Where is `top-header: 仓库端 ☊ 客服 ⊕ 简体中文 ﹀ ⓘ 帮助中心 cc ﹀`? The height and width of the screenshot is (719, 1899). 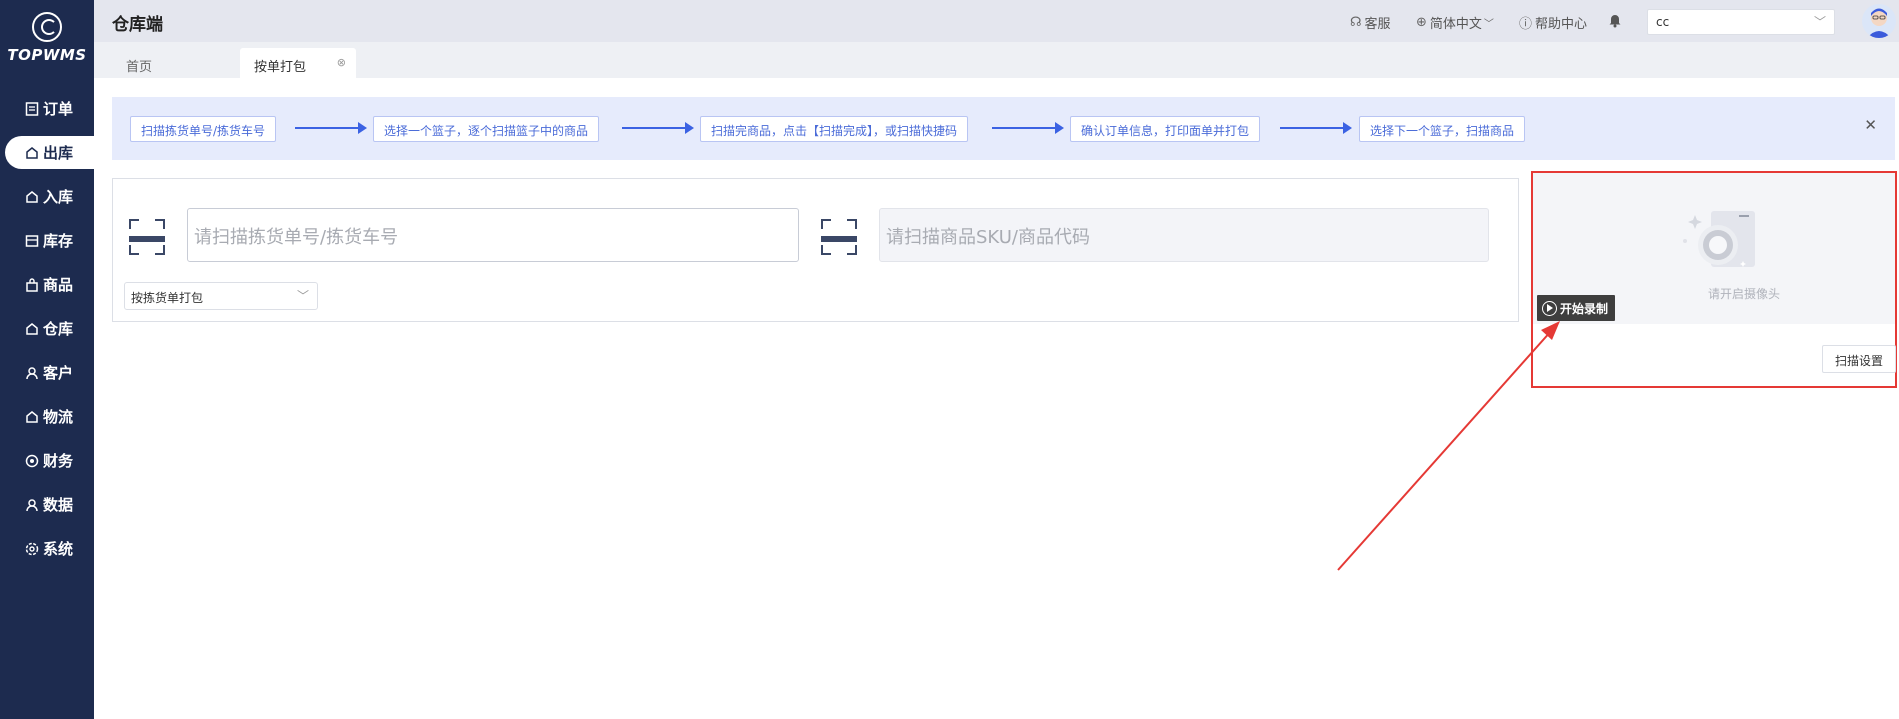
top-header: 仓库端 ☊ 客服 ⊕ 简体中文 ﹀ ⓘ 帮助中心 cc ﹀ is located at coordinates (996, 21).